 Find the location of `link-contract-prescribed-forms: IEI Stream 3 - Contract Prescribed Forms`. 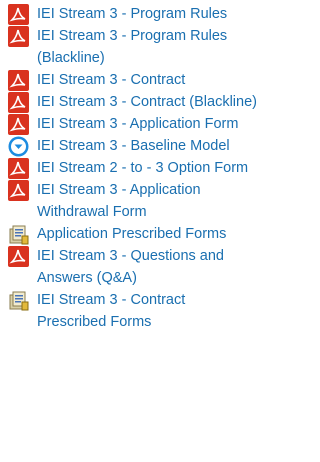

link-contract-prescribed-forms: IEI Stream 3 - Contract Prescribed Forms is located at coordinates (147, 311).